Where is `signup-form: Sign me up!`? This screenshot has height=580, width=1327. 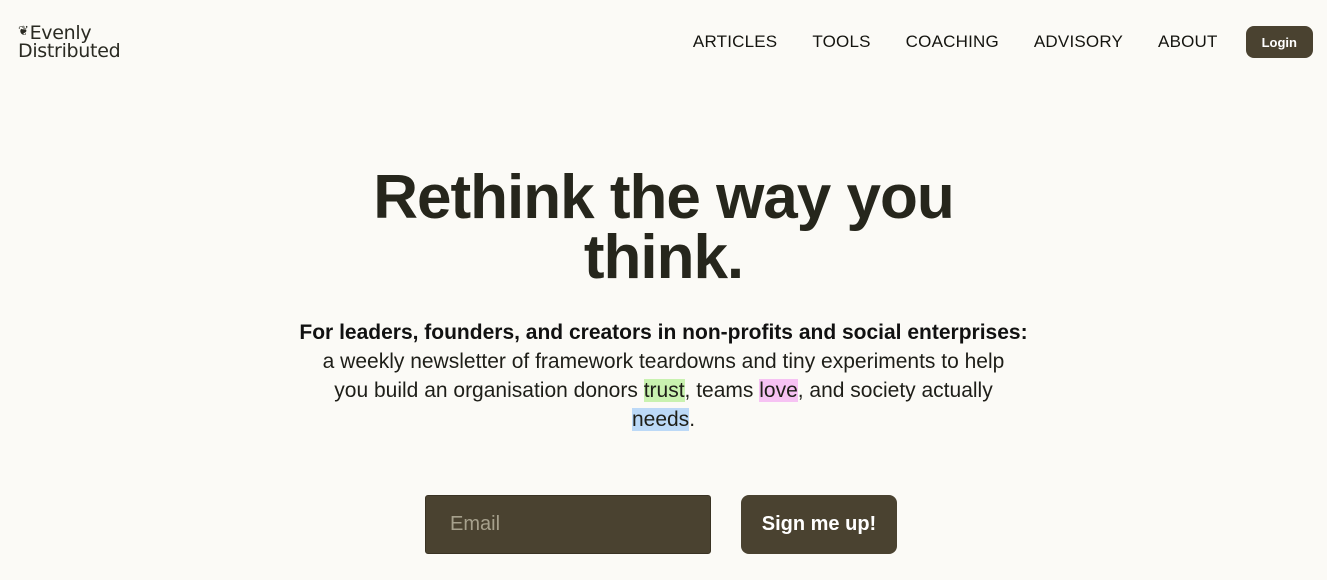 signup-form: Sign me up! is located at coordinates (661, 524).